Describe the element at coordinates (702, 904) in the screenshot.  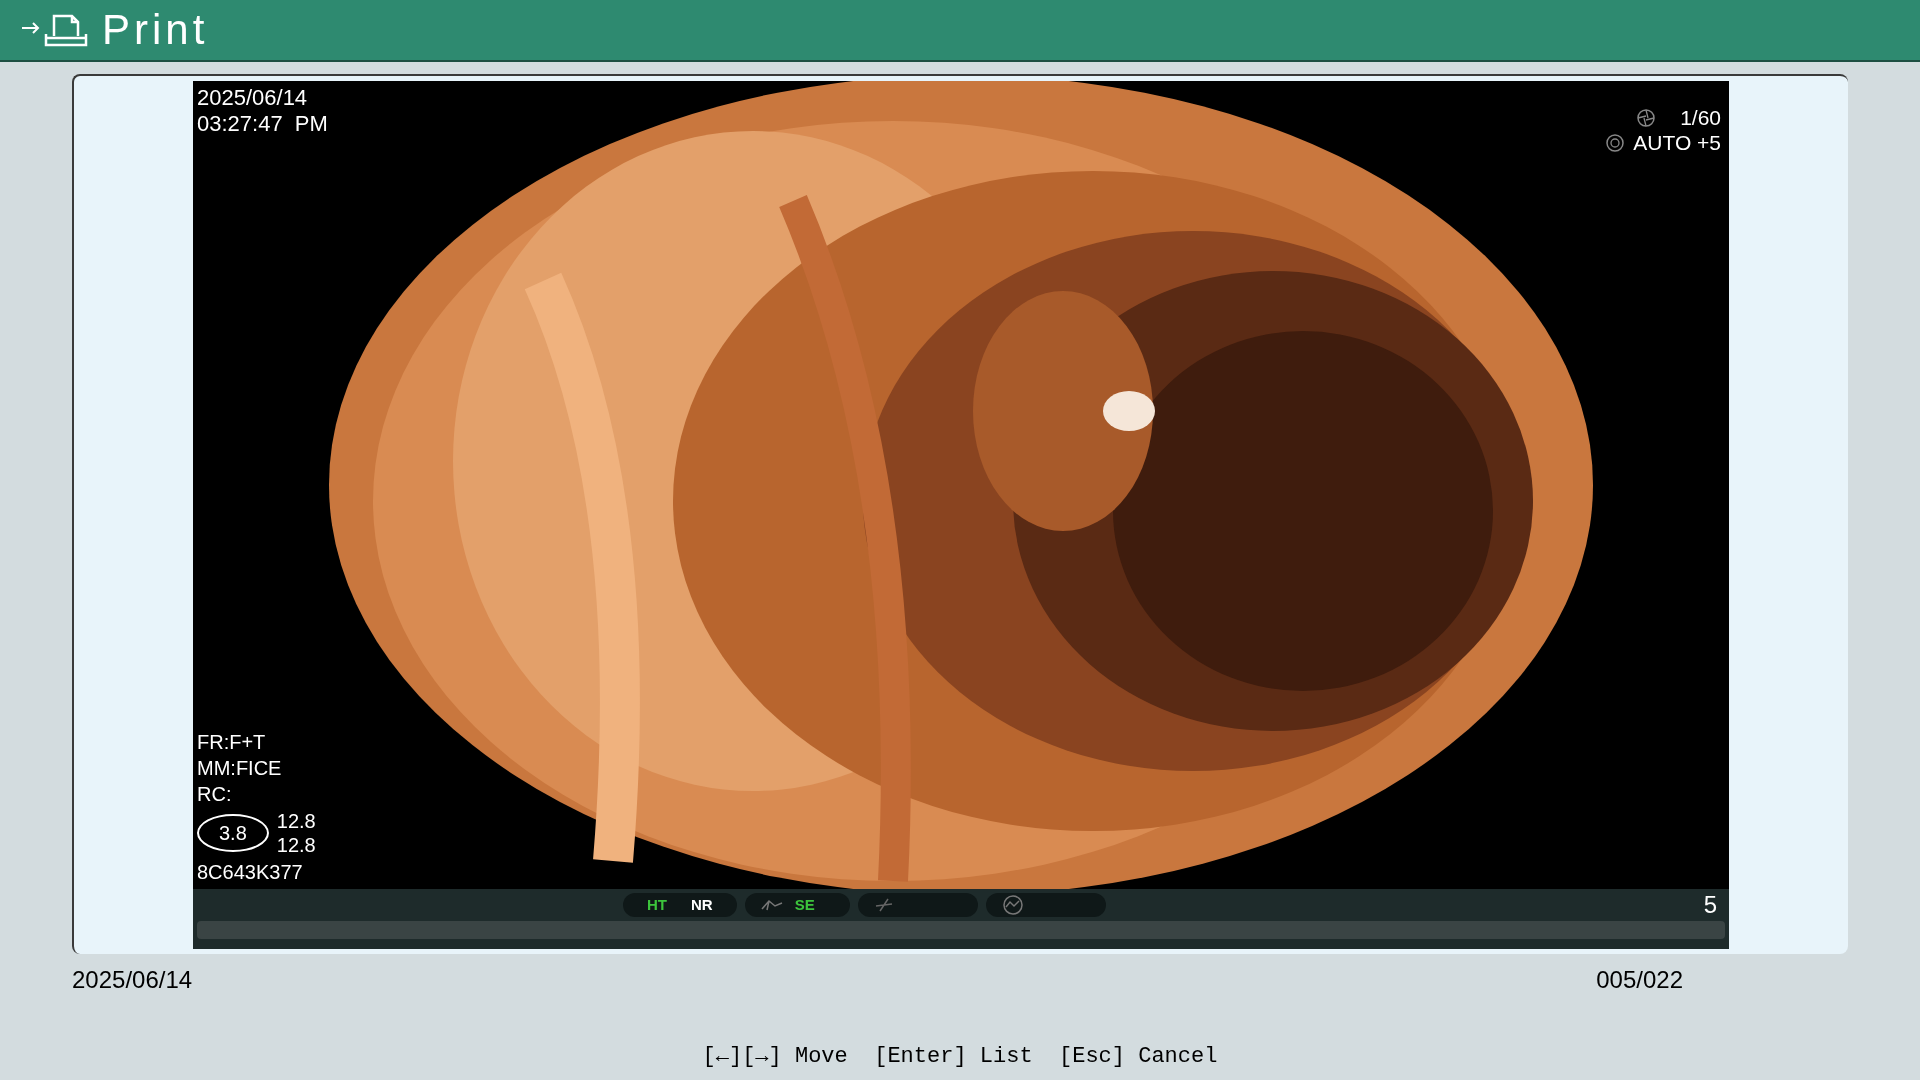
I see `mode-indicator: NR` at that location.